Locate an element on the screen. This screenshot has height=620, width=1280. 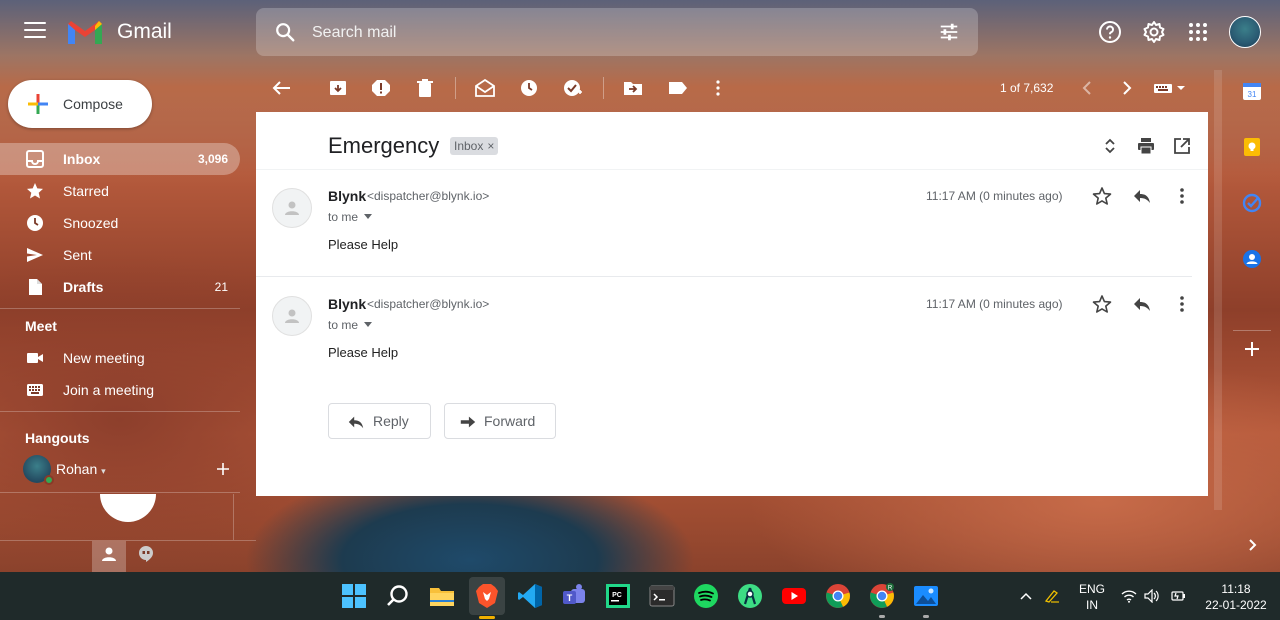
delete-trash-icon is located at coordinates (425, 88).